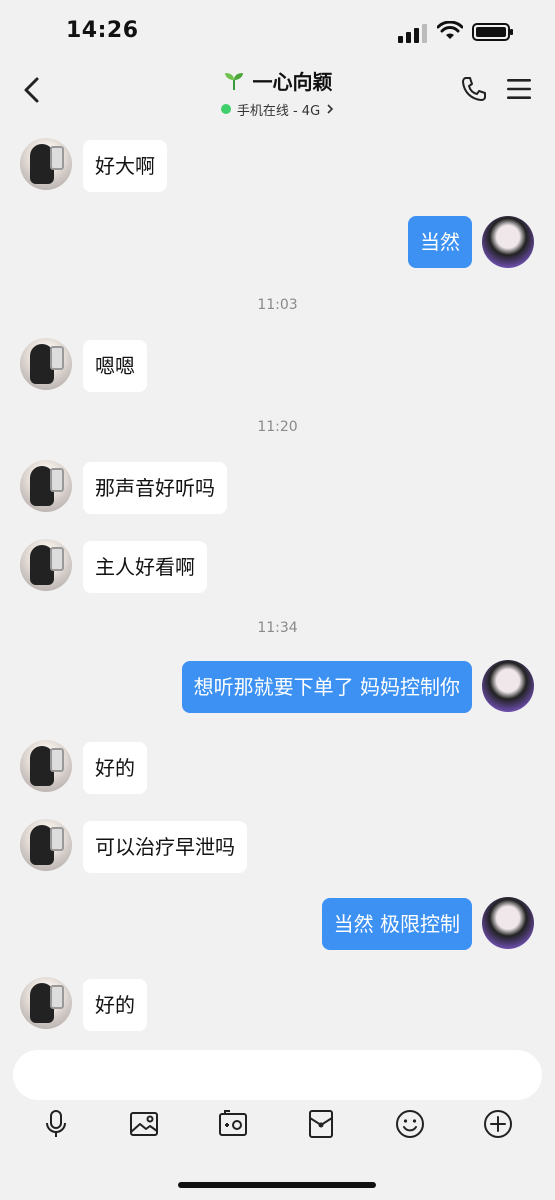 The height and width of the screenshot is (1200, 555). What do you see at coordinates (277, 1120) in the screenshot?
I see `input-area` at bounding box center [277, 1120].